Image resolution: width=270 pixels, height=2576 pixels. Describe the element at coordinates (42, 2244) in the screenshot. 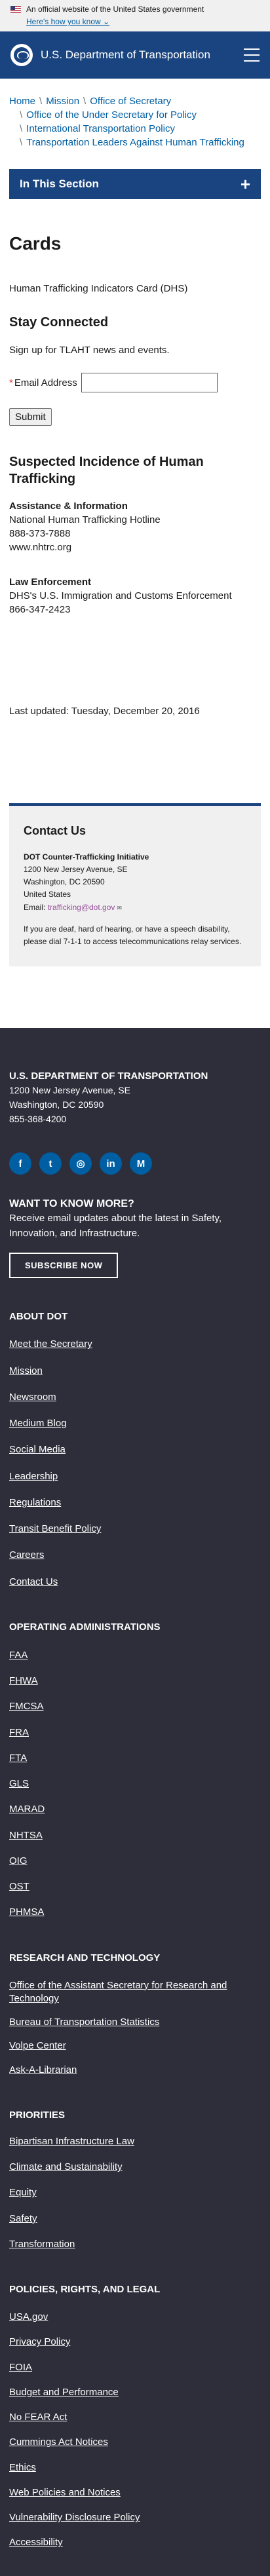

I see `footer-link: Transformation` at that location.